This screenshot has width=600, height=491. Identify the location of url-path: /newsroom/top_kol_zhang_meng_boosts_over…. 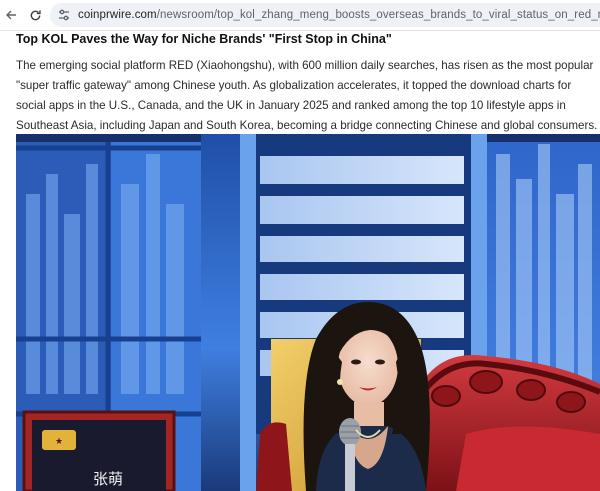
(378, 15).